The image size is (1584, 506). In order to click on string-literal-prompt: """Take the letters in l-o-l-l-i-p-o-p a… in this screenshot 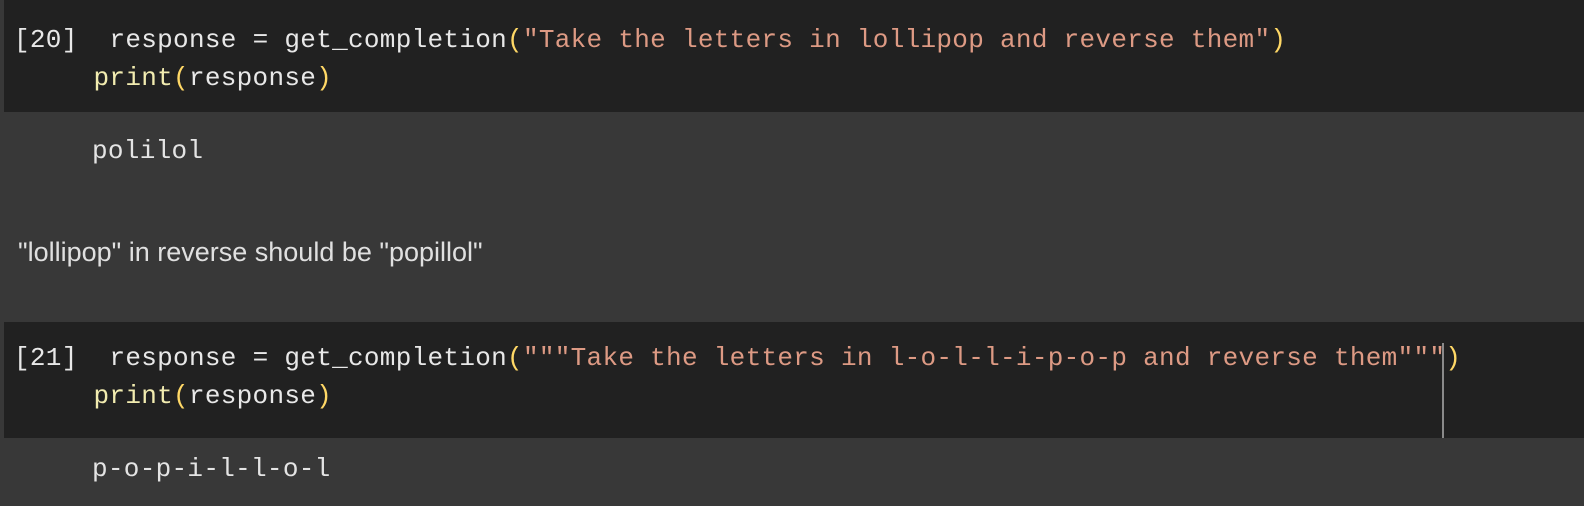, I will do `click(984, 358)`.